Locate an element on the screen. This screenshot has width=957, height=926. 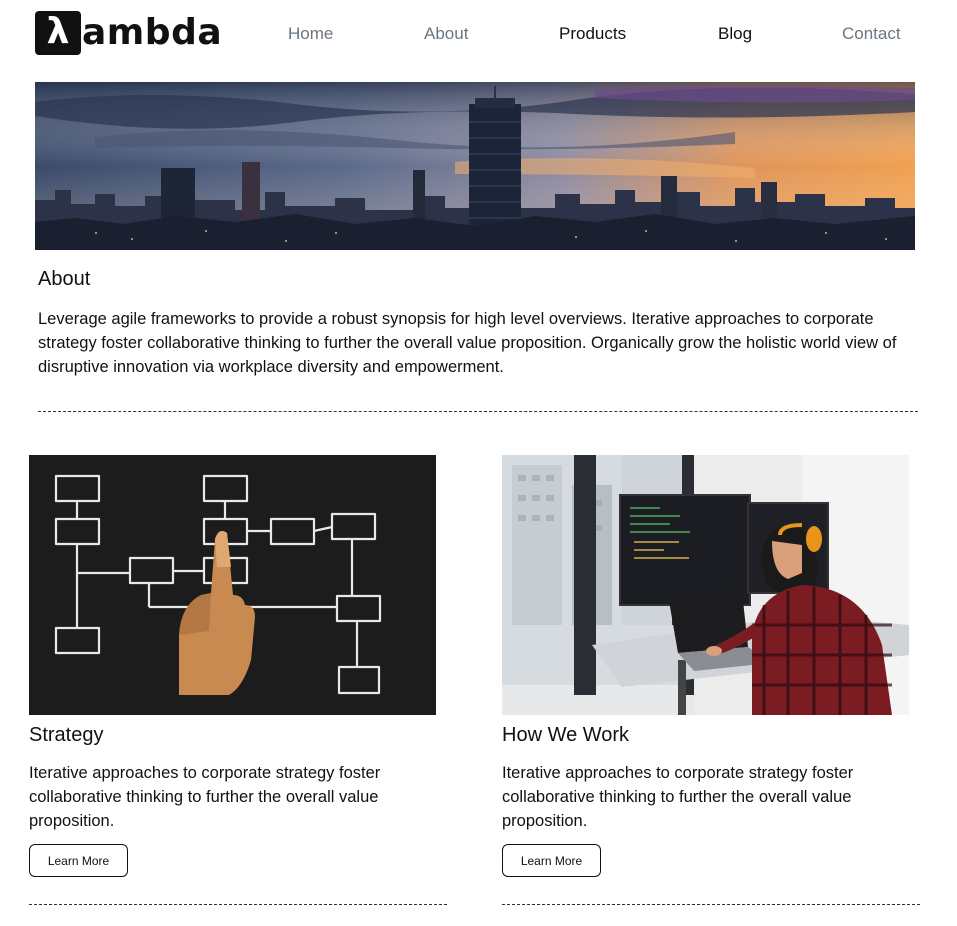
lambda-logo-icon: λ is located at coordinates (58, 33).